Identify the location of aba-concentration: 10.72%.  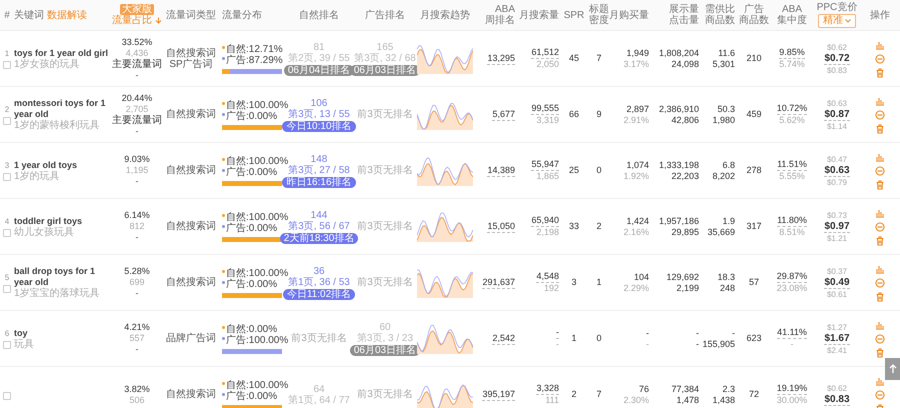
(792, 109).